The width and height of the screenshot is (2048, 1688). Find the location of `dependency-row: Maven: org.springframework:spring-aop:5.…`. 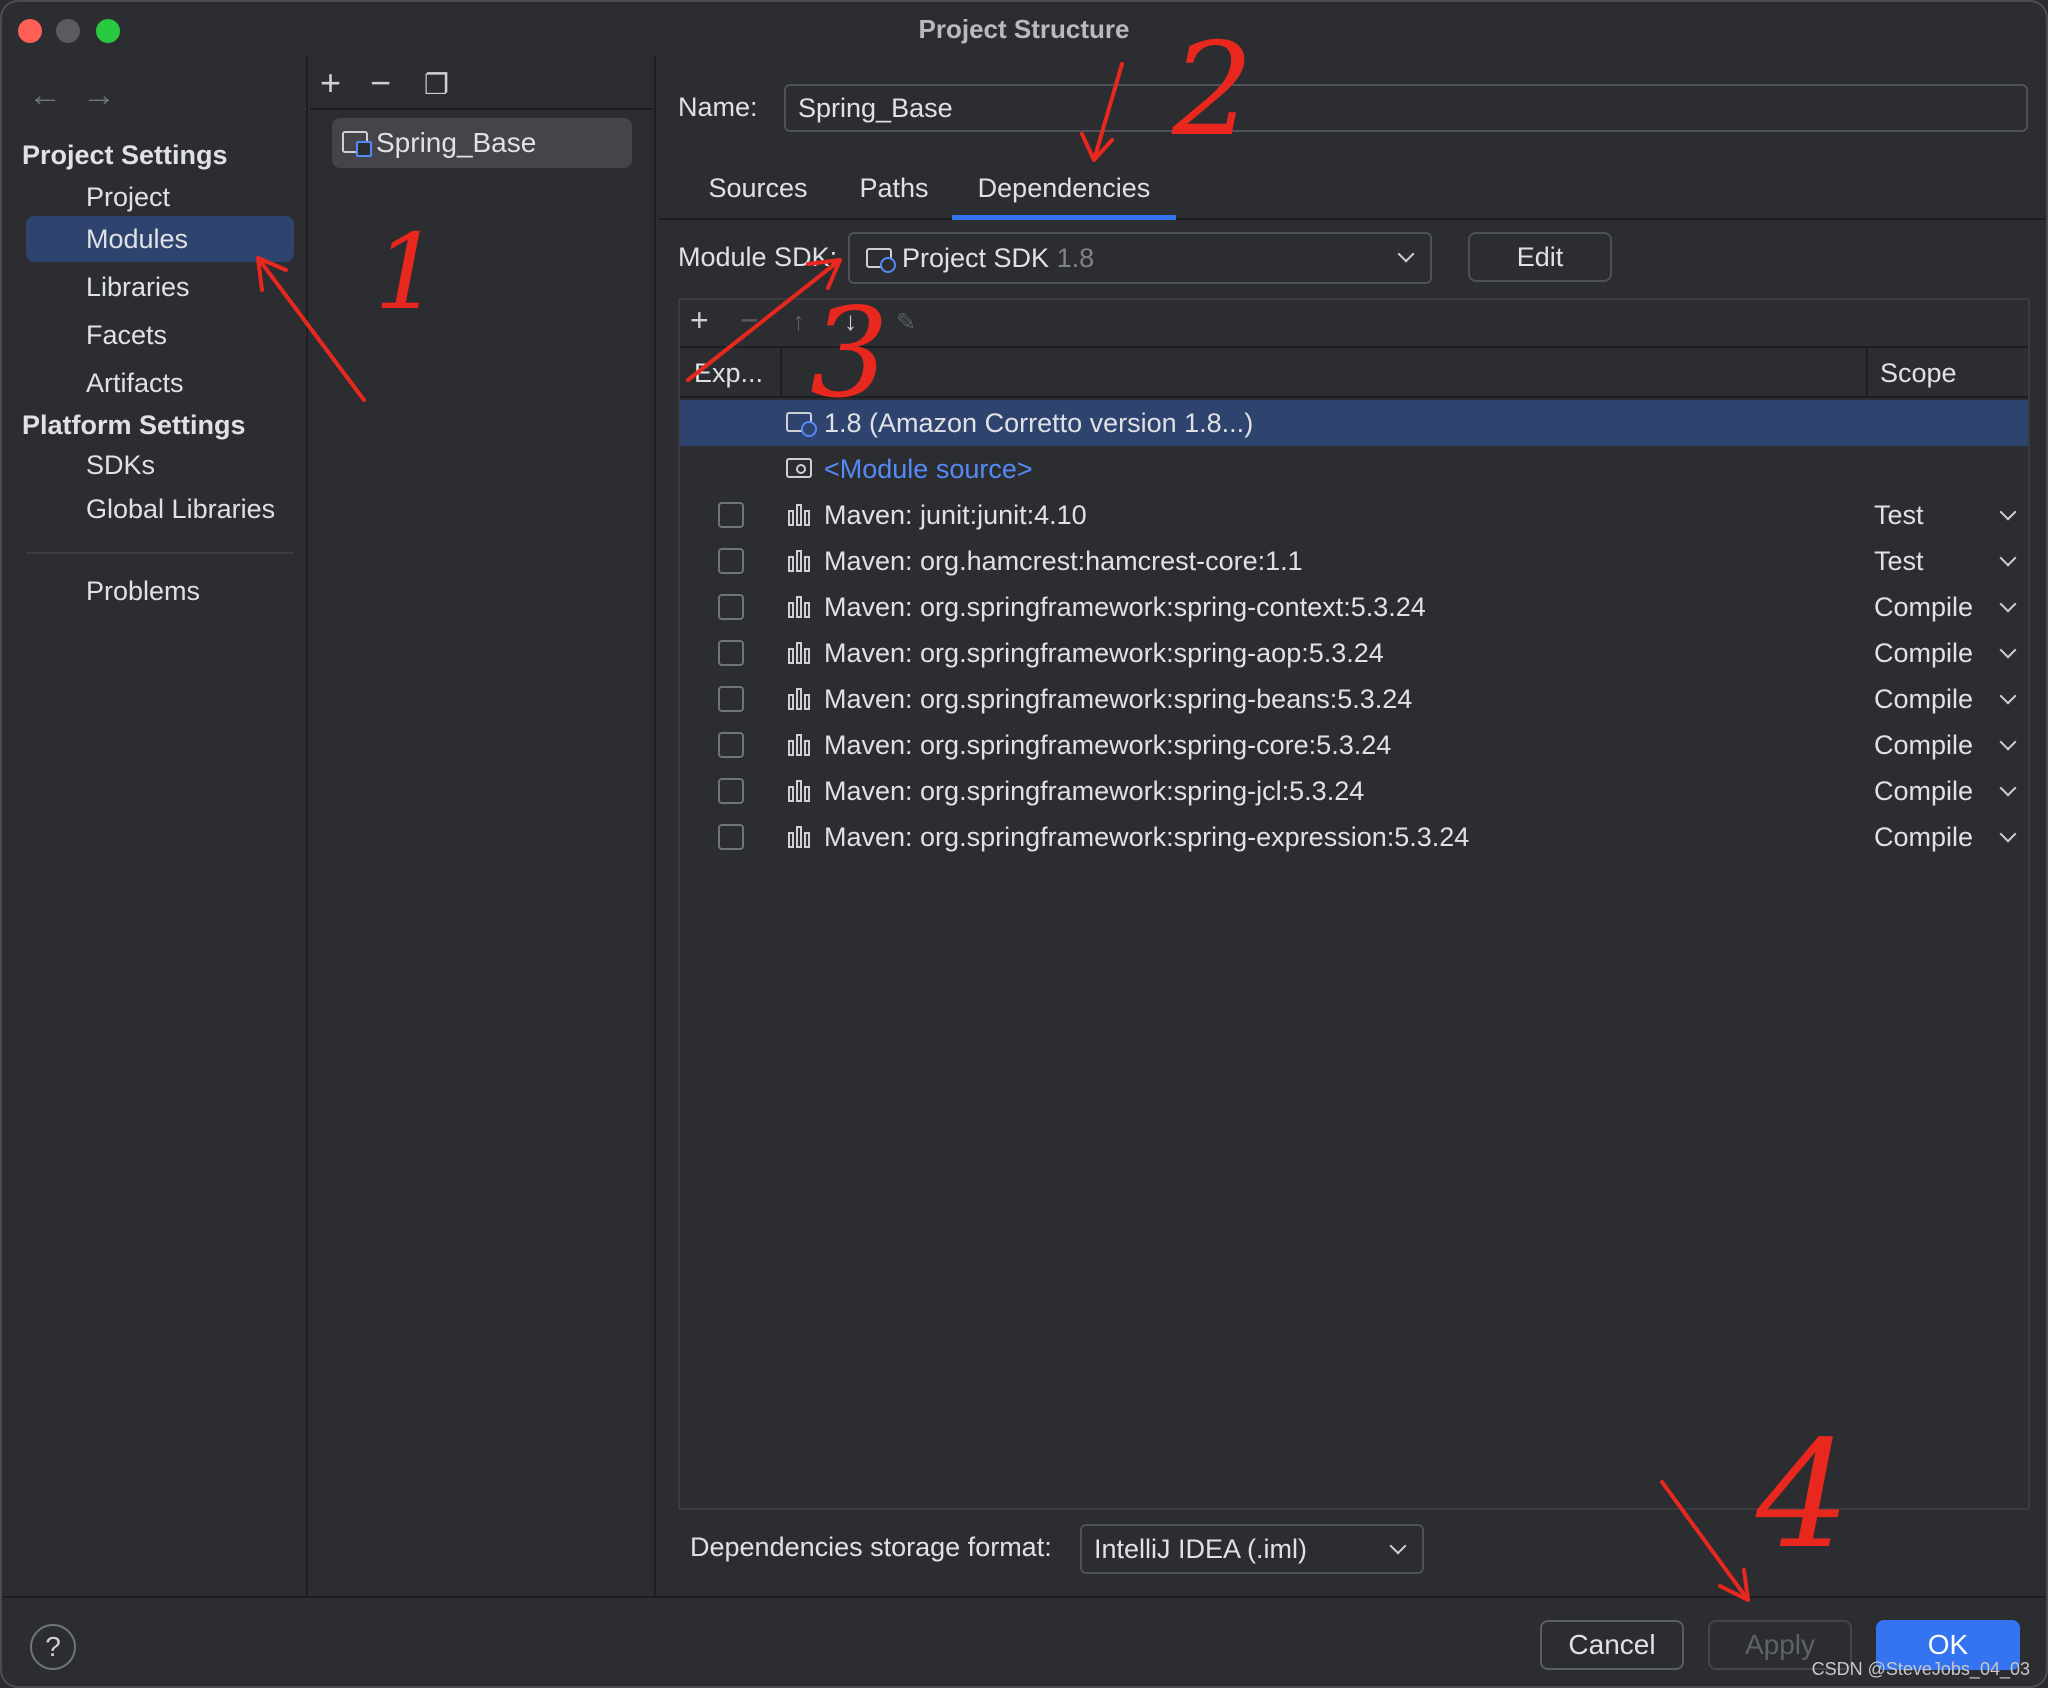

dependency-row: Maven: org.springframework:spring-aop:5.… is located at coordinates (1354, 653).